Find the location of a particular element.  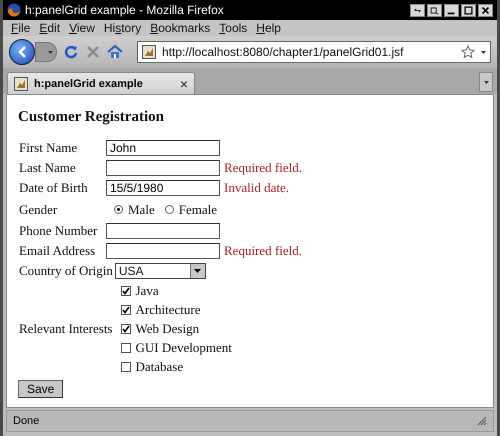

home-button is located at coordinates (115, 52).